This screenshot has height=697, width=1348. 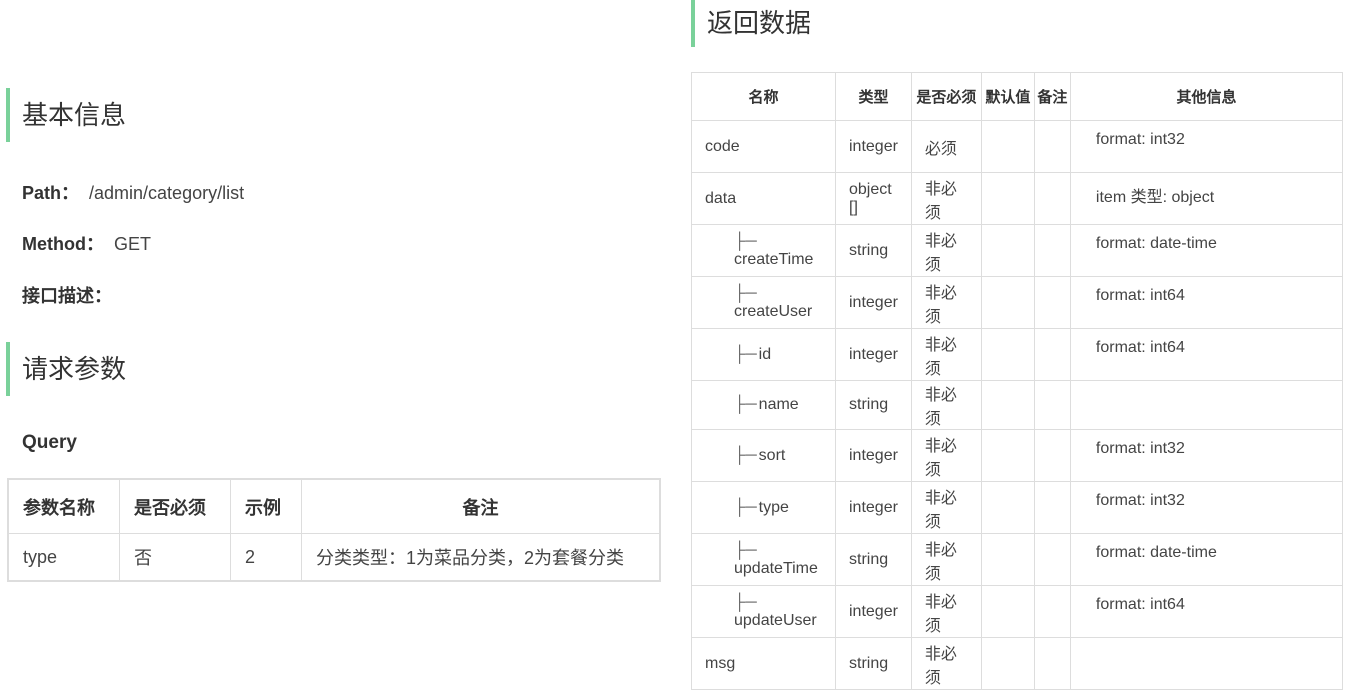 I want to click on field-name-text: msg, so click(x=720, y=663).